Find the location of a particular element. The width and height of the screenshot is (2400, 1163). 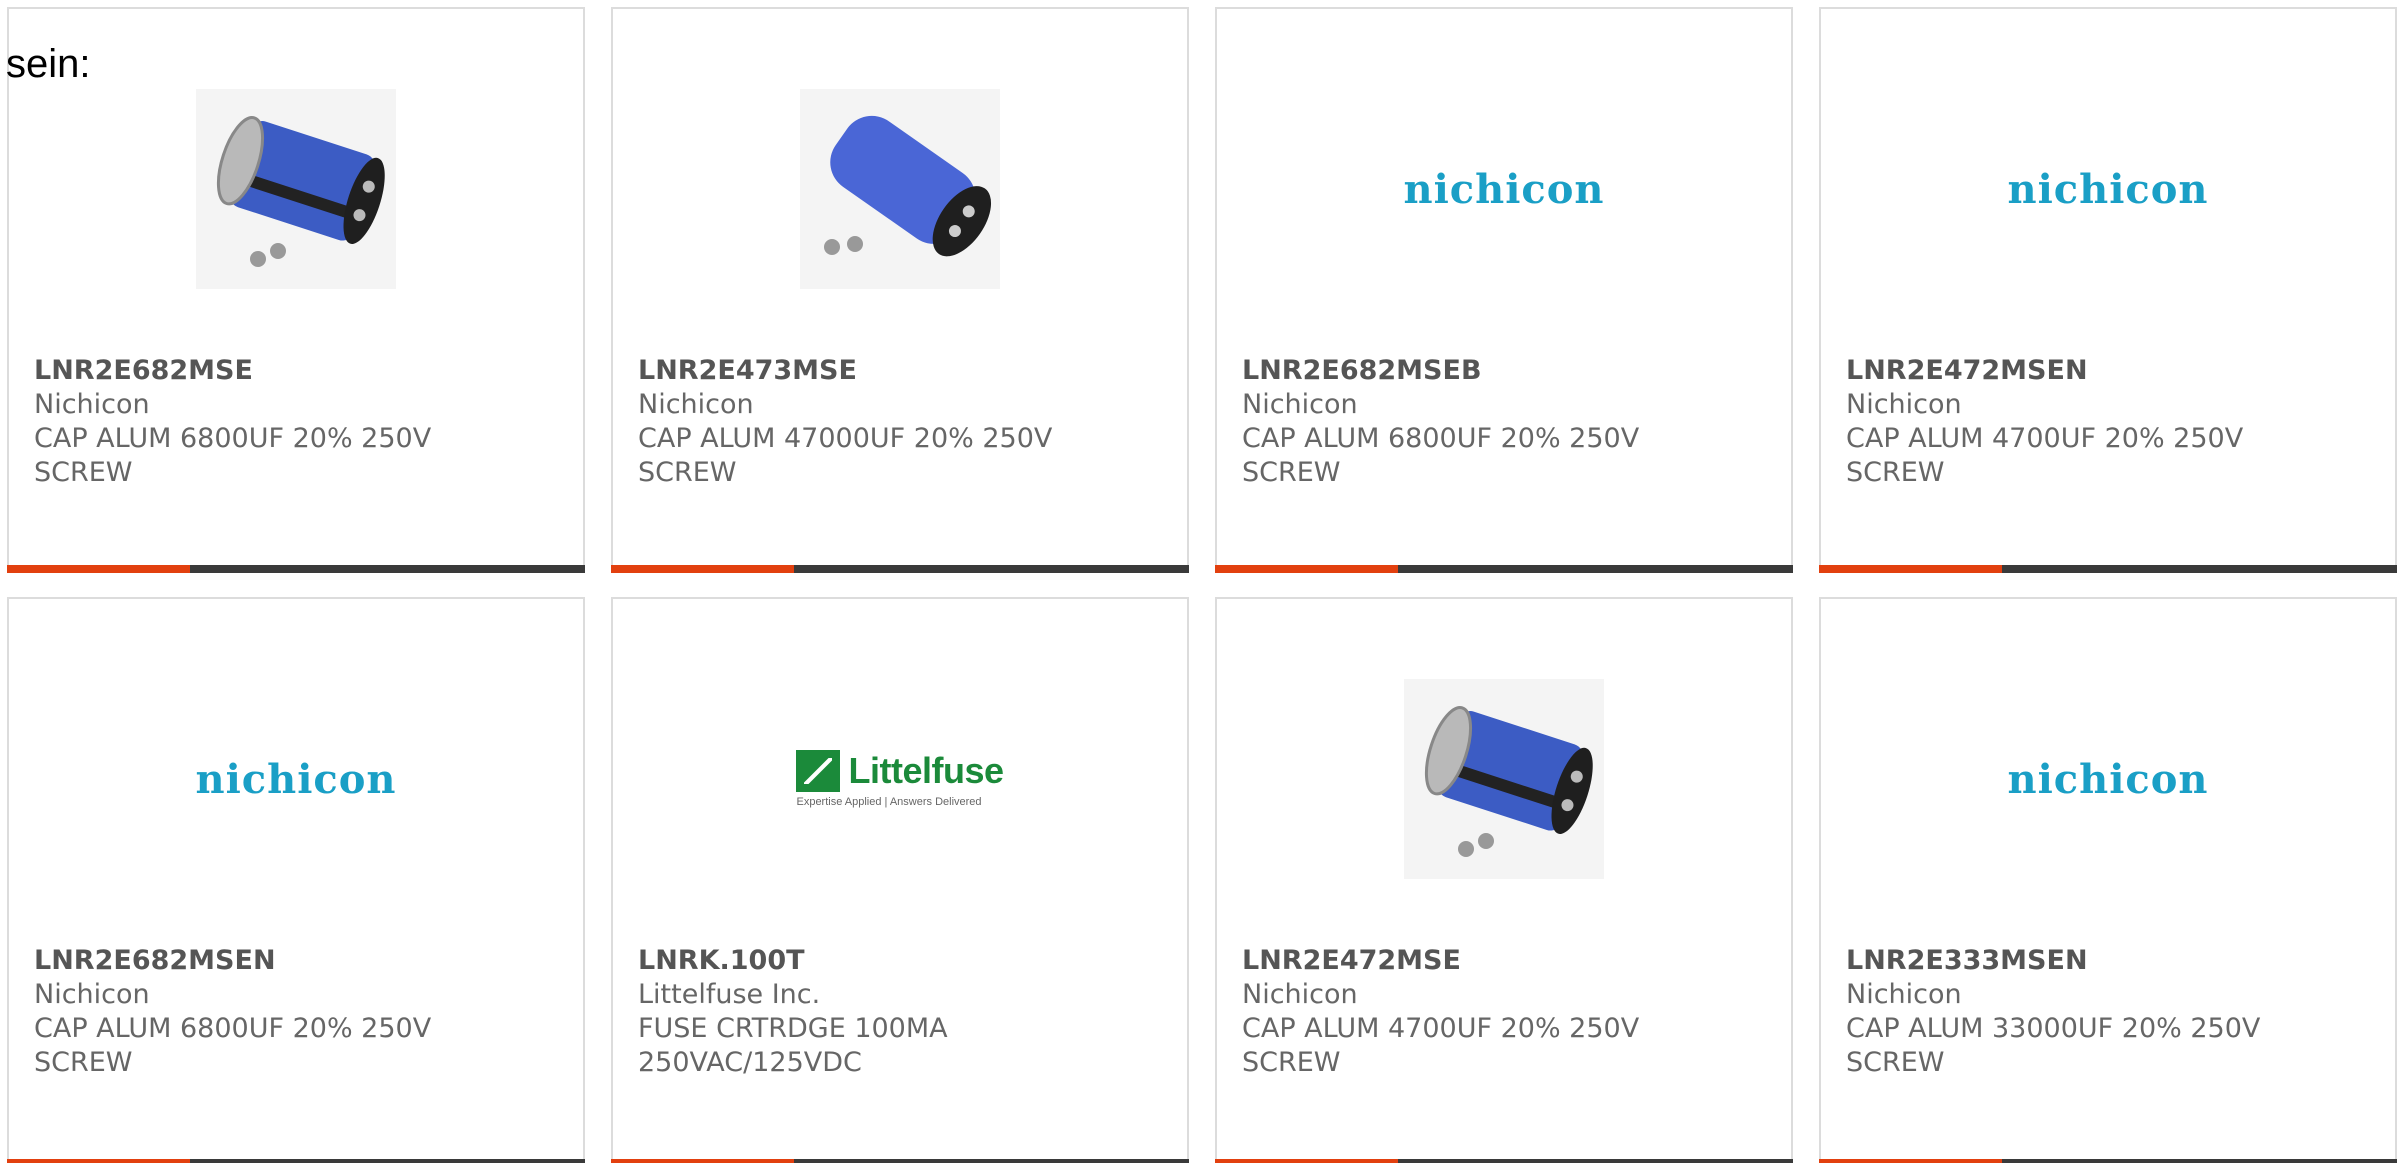

littelfuse-tagline: Expertise Applied | Answers Delivered is located at coordinates (889, 802).